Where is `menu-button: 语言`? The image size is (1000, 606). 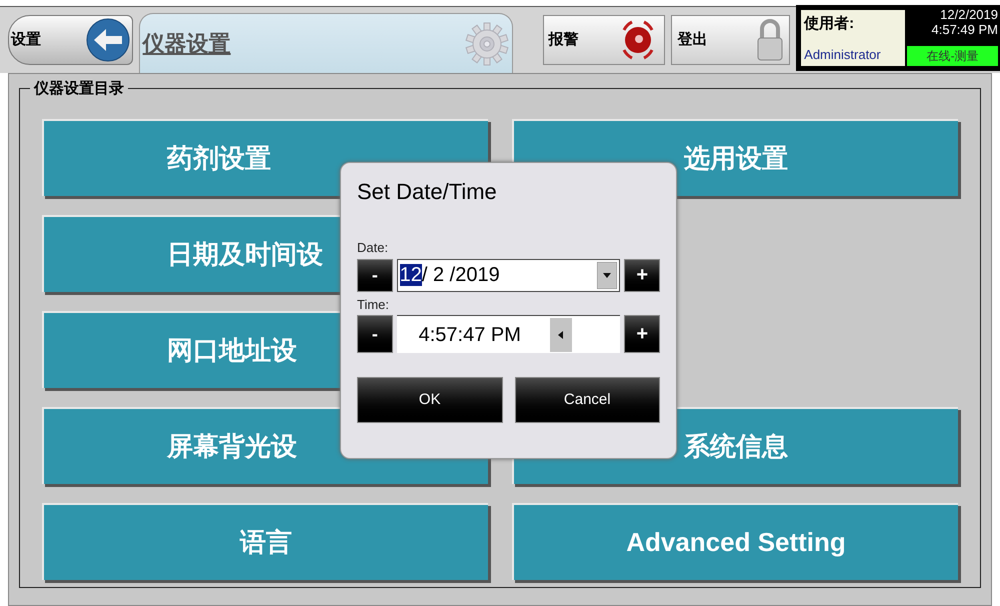 menu-button: 语言 is located at coordinates (265, 541).